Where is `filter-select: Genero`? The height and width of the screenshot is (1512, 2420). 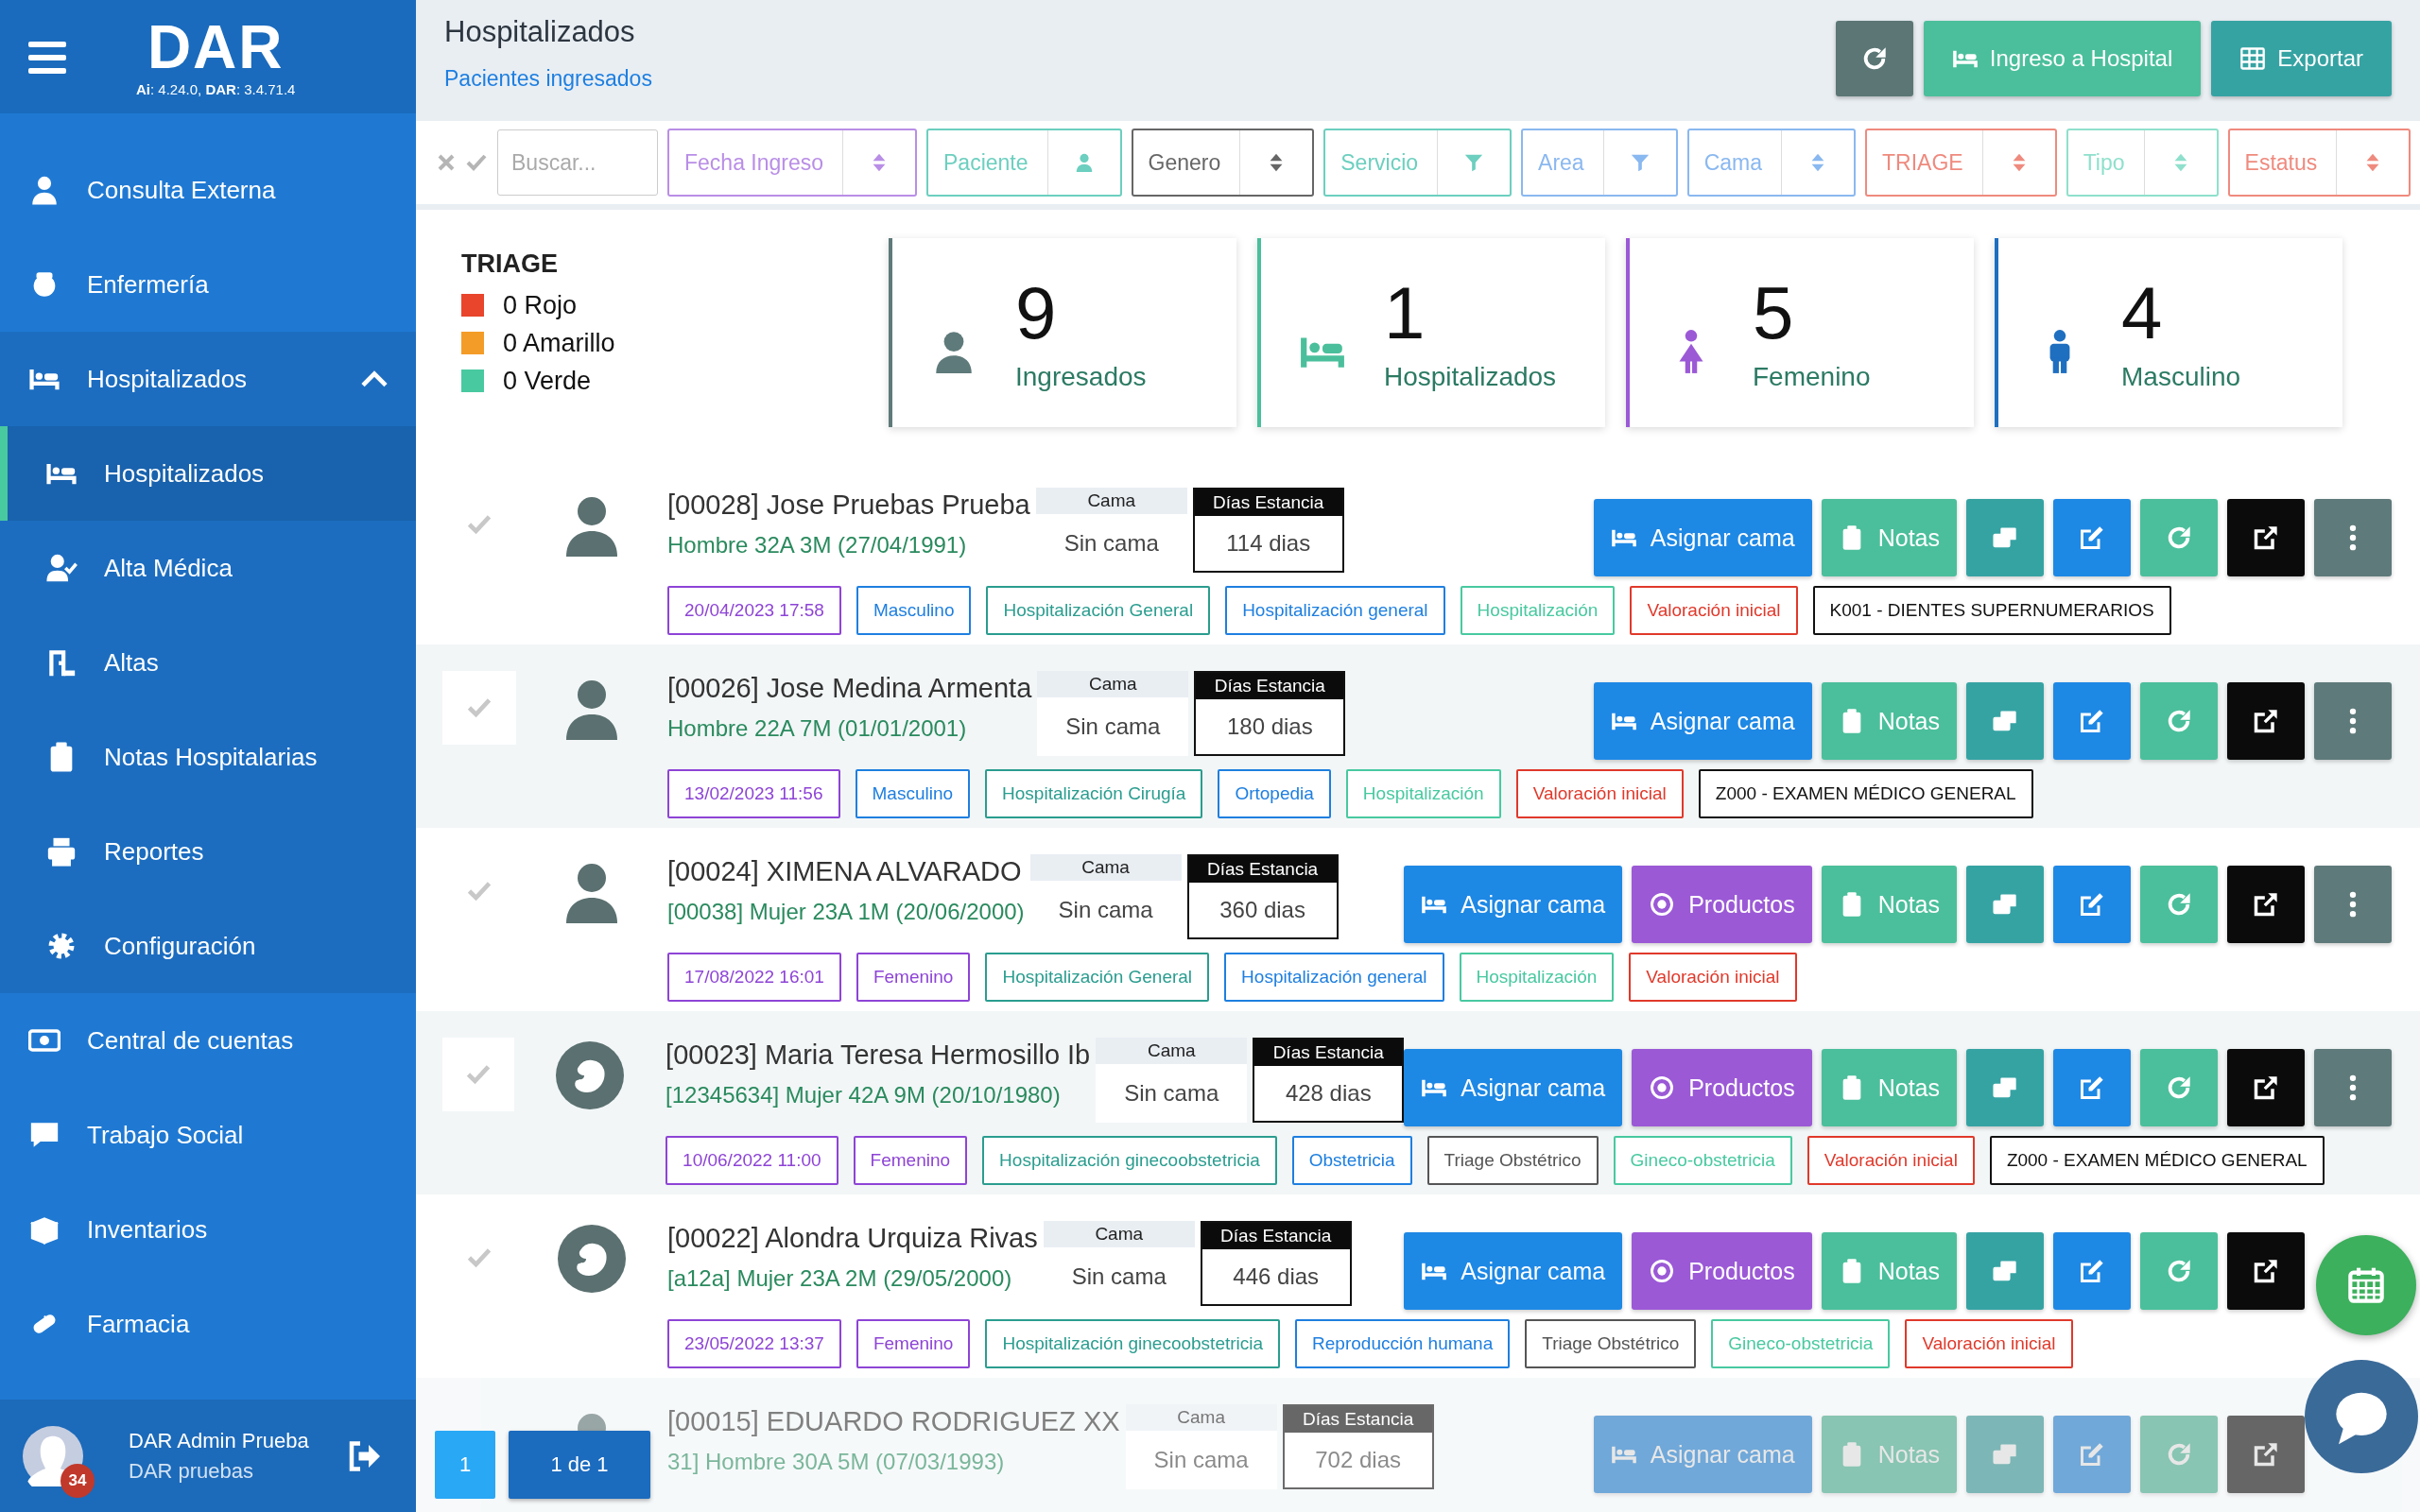 filter-select: Genero is located at coordinates (1223, 163).